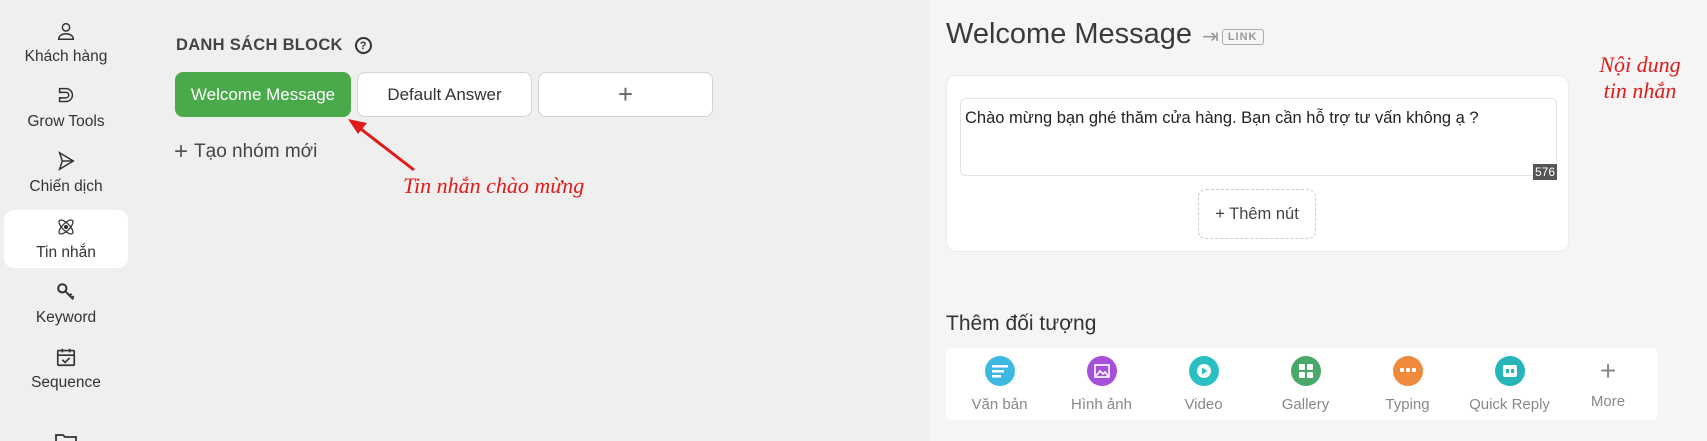 The height and width of the screenshot is (441, 1707). What do you see at coordinates (1640, 90) in the screenshot?
I see `annotation-content-line2: tin nhắn` at bounding box center [1640, 90].